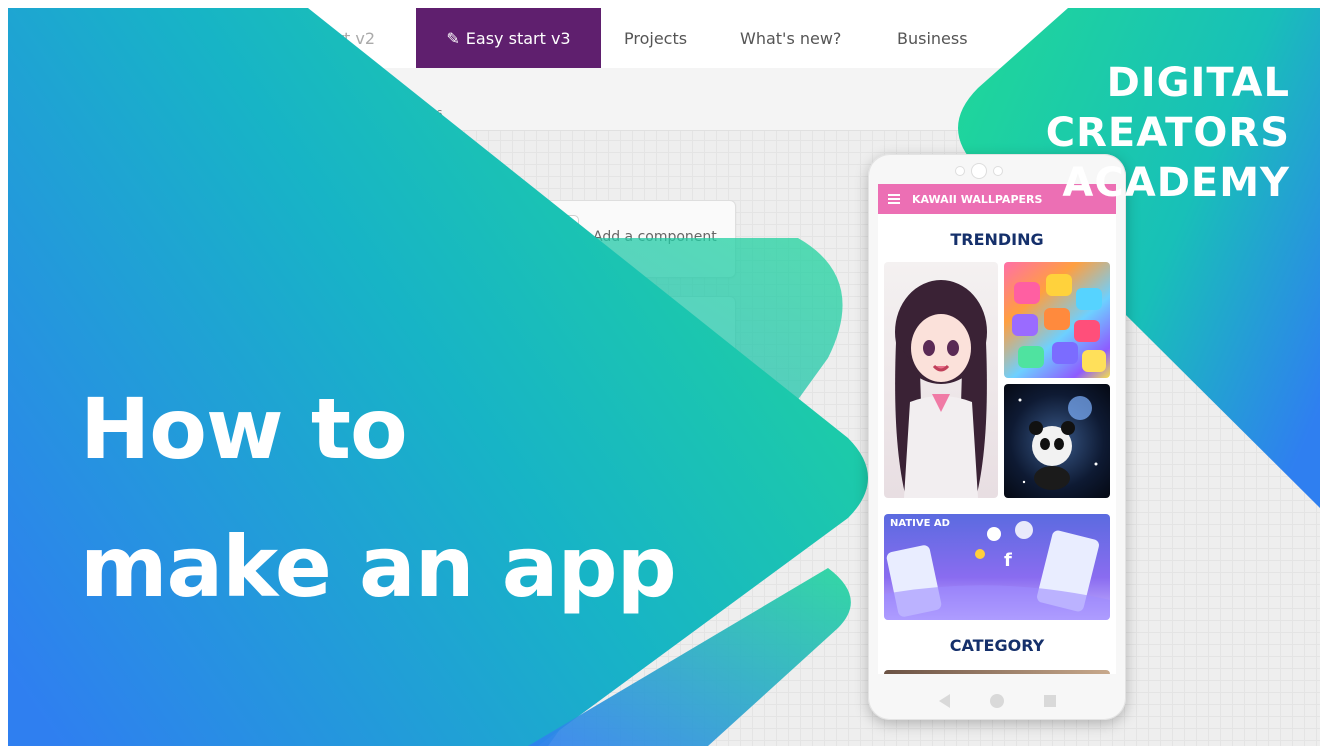  What do you see at coordinates (378, 567) in the screenshot?
I see `headline-line-2: make an app` at bounding box center [378, 567].